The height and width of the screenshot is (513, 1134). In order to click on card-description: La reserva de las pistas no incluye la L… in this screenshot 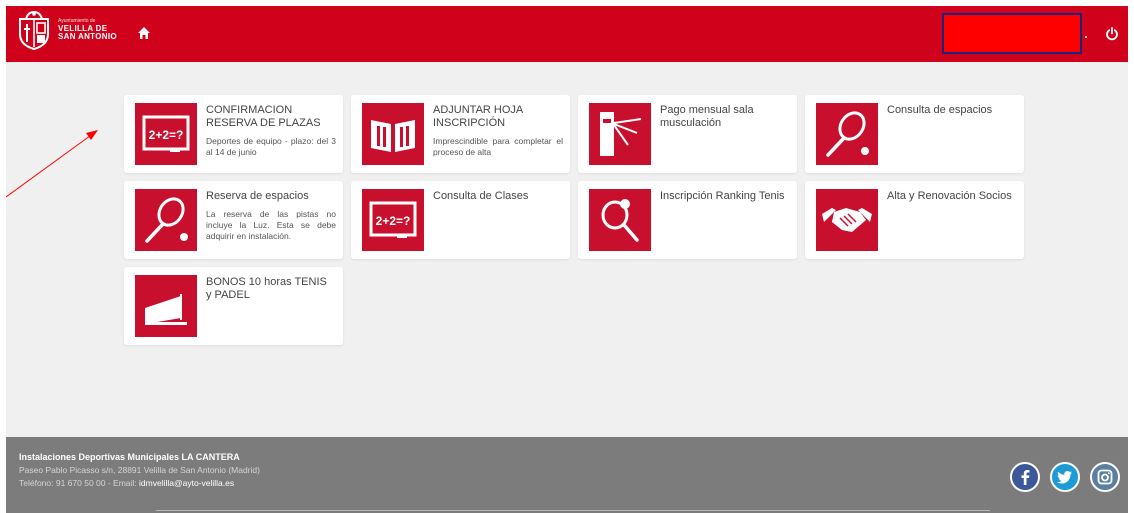, I will do `click(271, 225)`.